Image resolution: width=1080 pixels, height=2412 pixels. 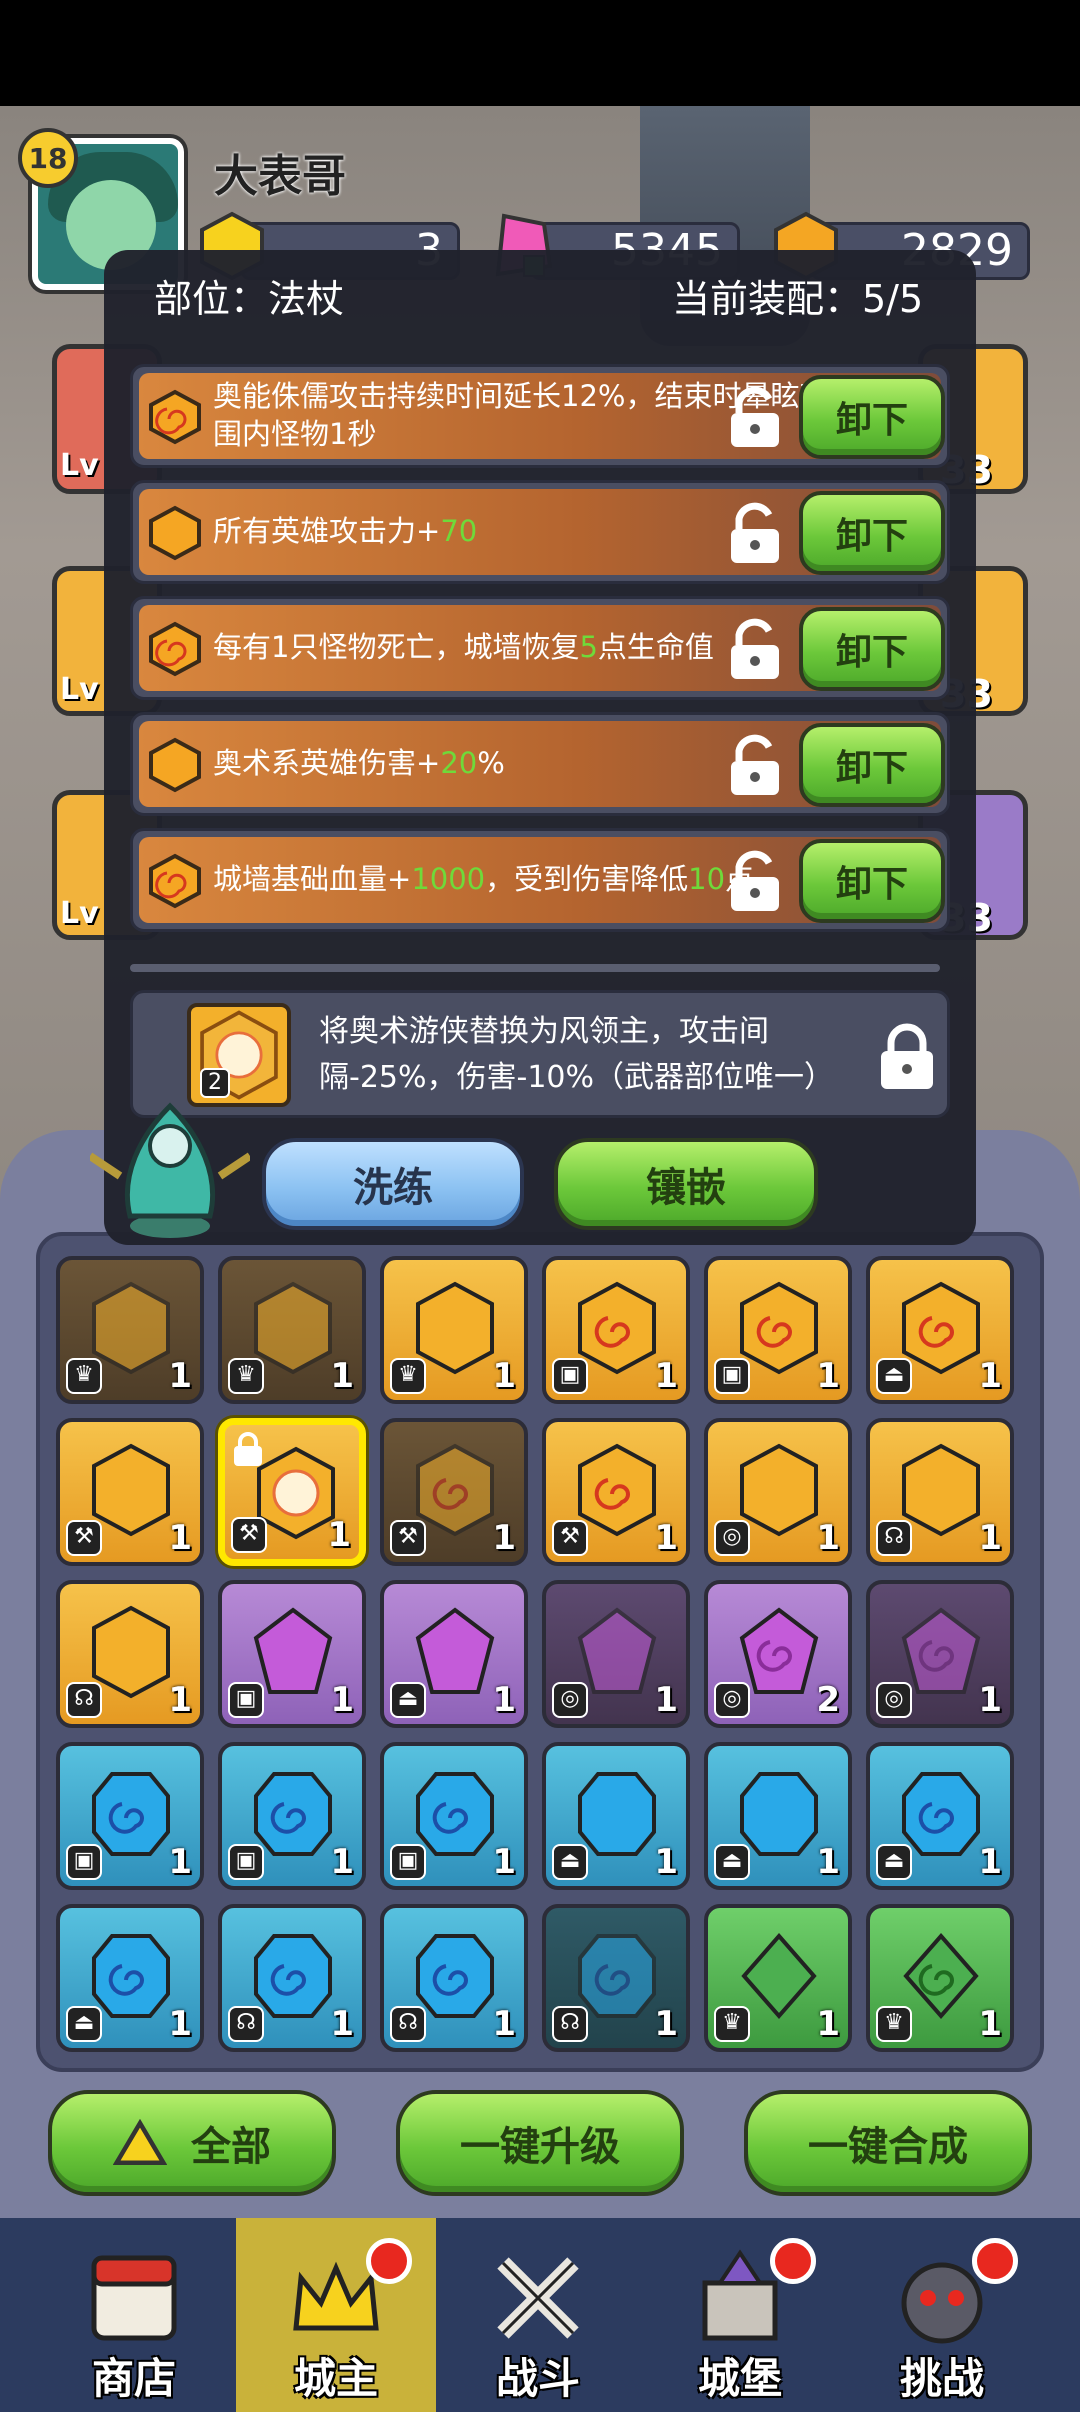 I want to click on gem-count: 2, so click(x=828, y=1700).